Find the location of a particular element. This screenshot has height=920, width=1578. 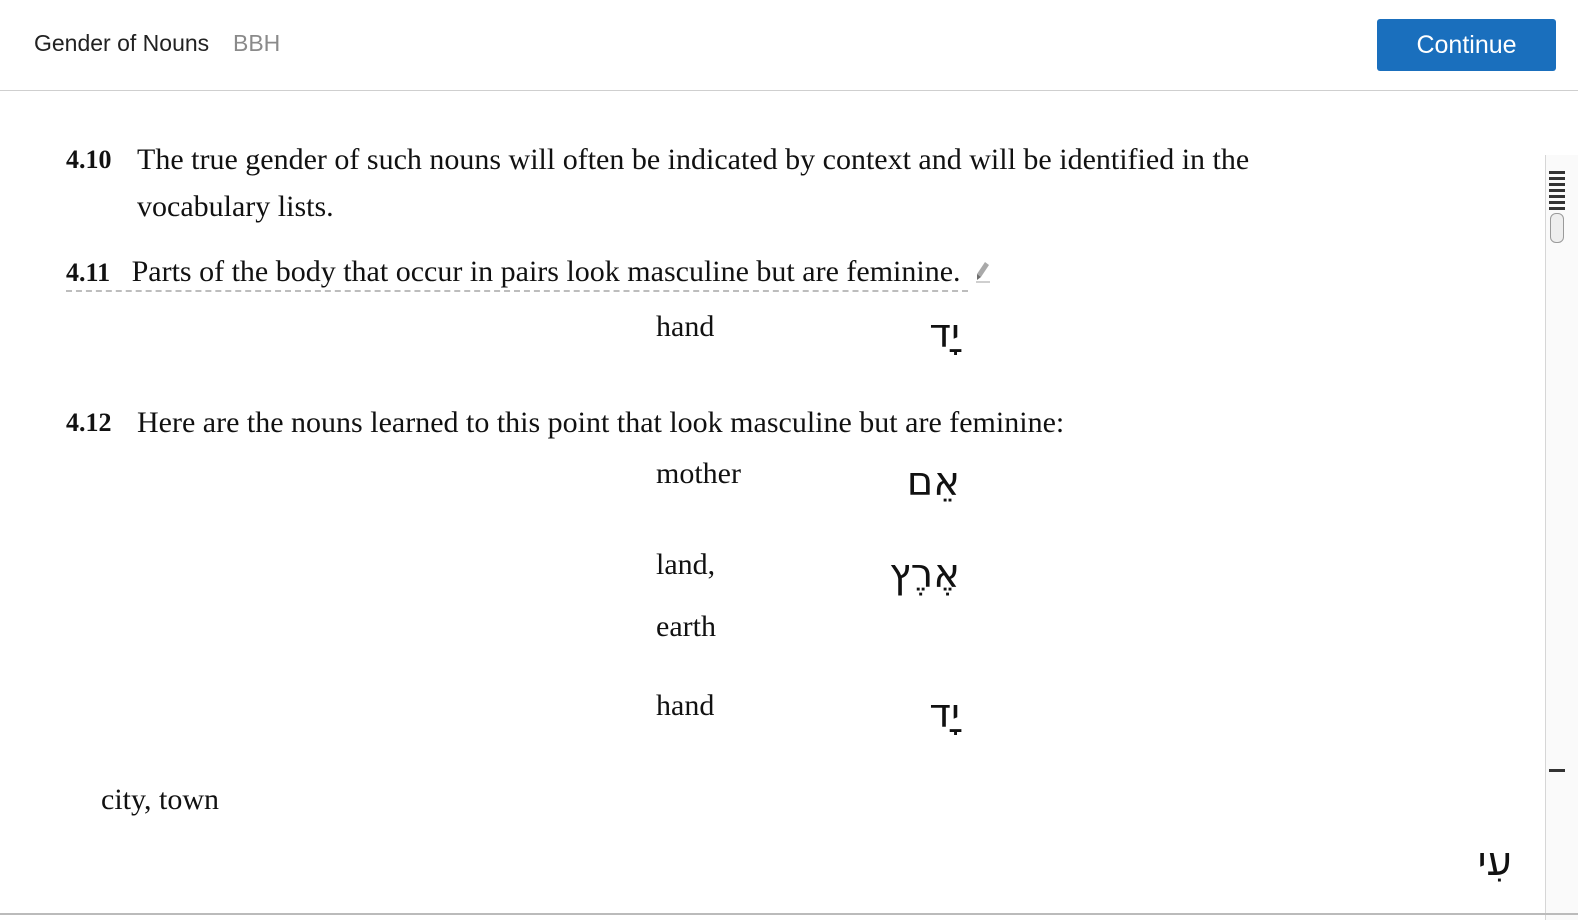

section-number: 4.11 is located at coordinates (88, 272).